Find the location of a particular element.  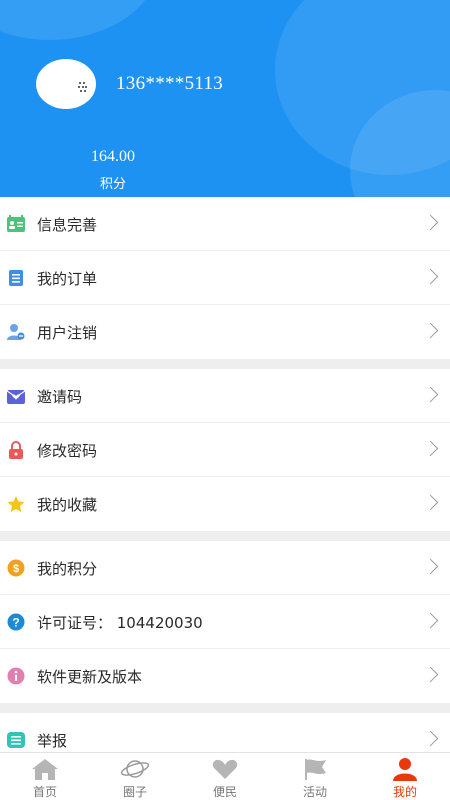

planet-icon is located at coordinates (135, 769).